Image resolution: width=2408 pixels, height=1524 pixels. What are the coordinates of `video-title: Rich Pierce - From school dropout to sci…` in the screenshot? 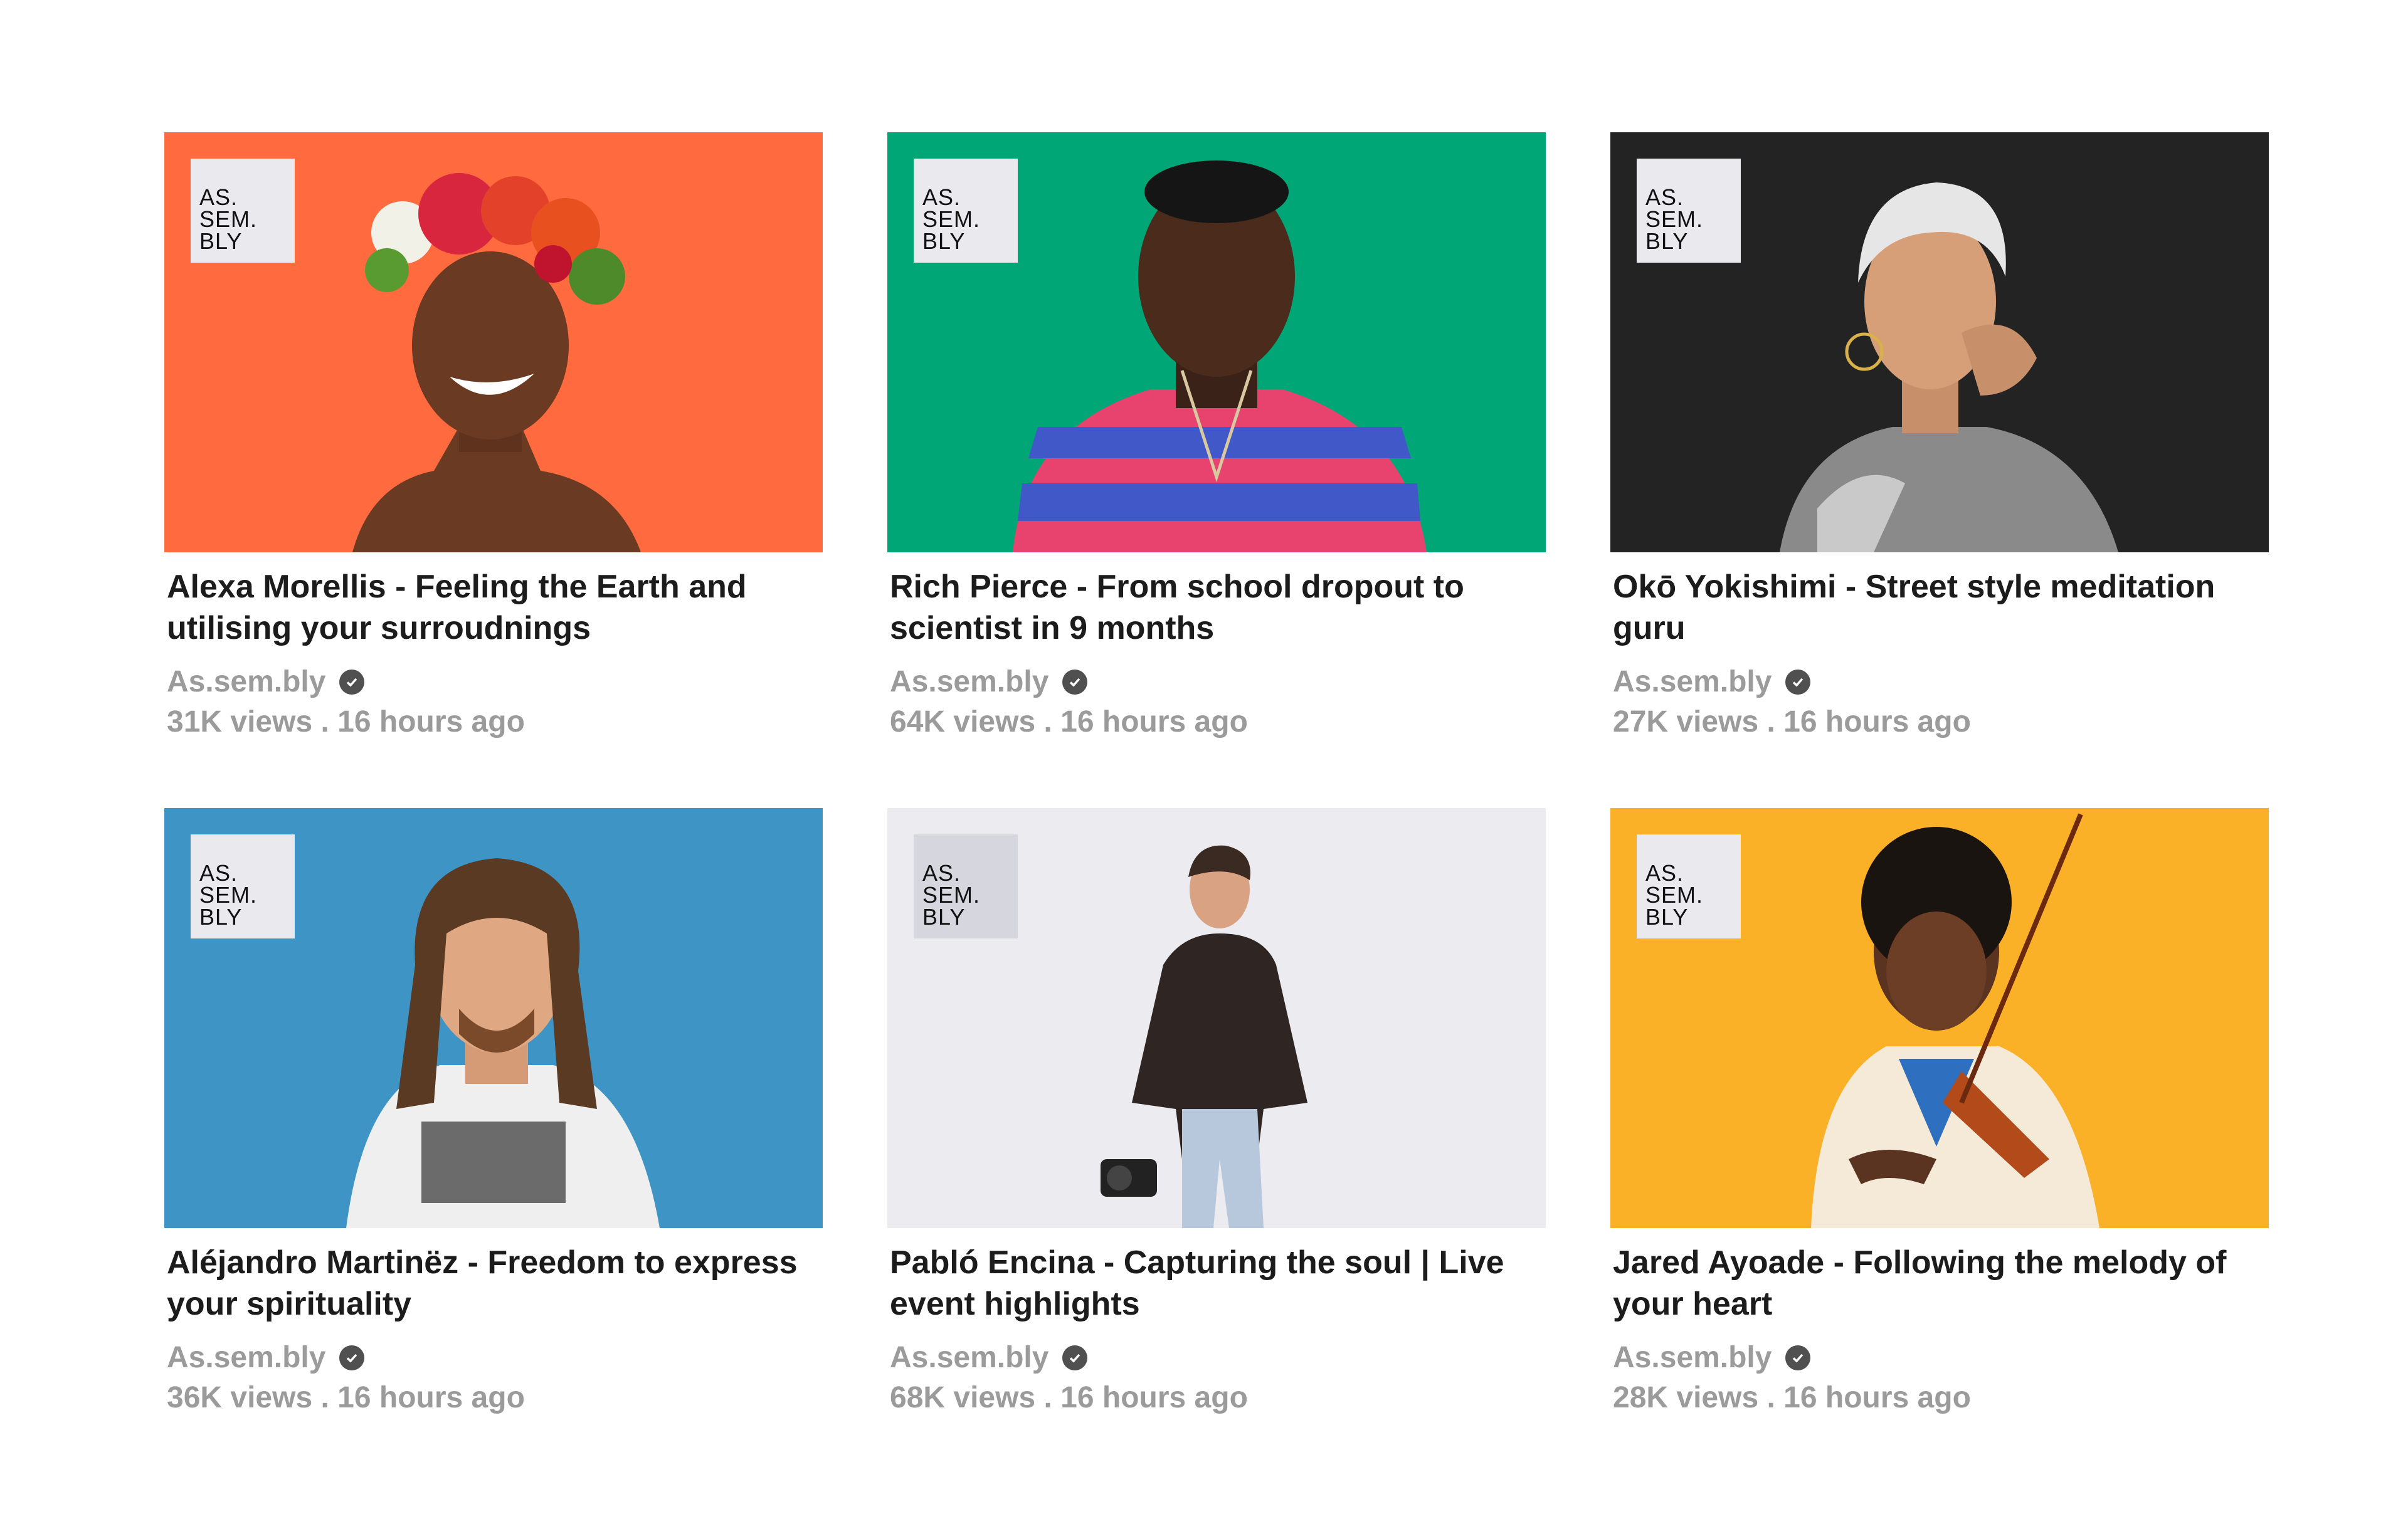 It's located at (1218, 607).